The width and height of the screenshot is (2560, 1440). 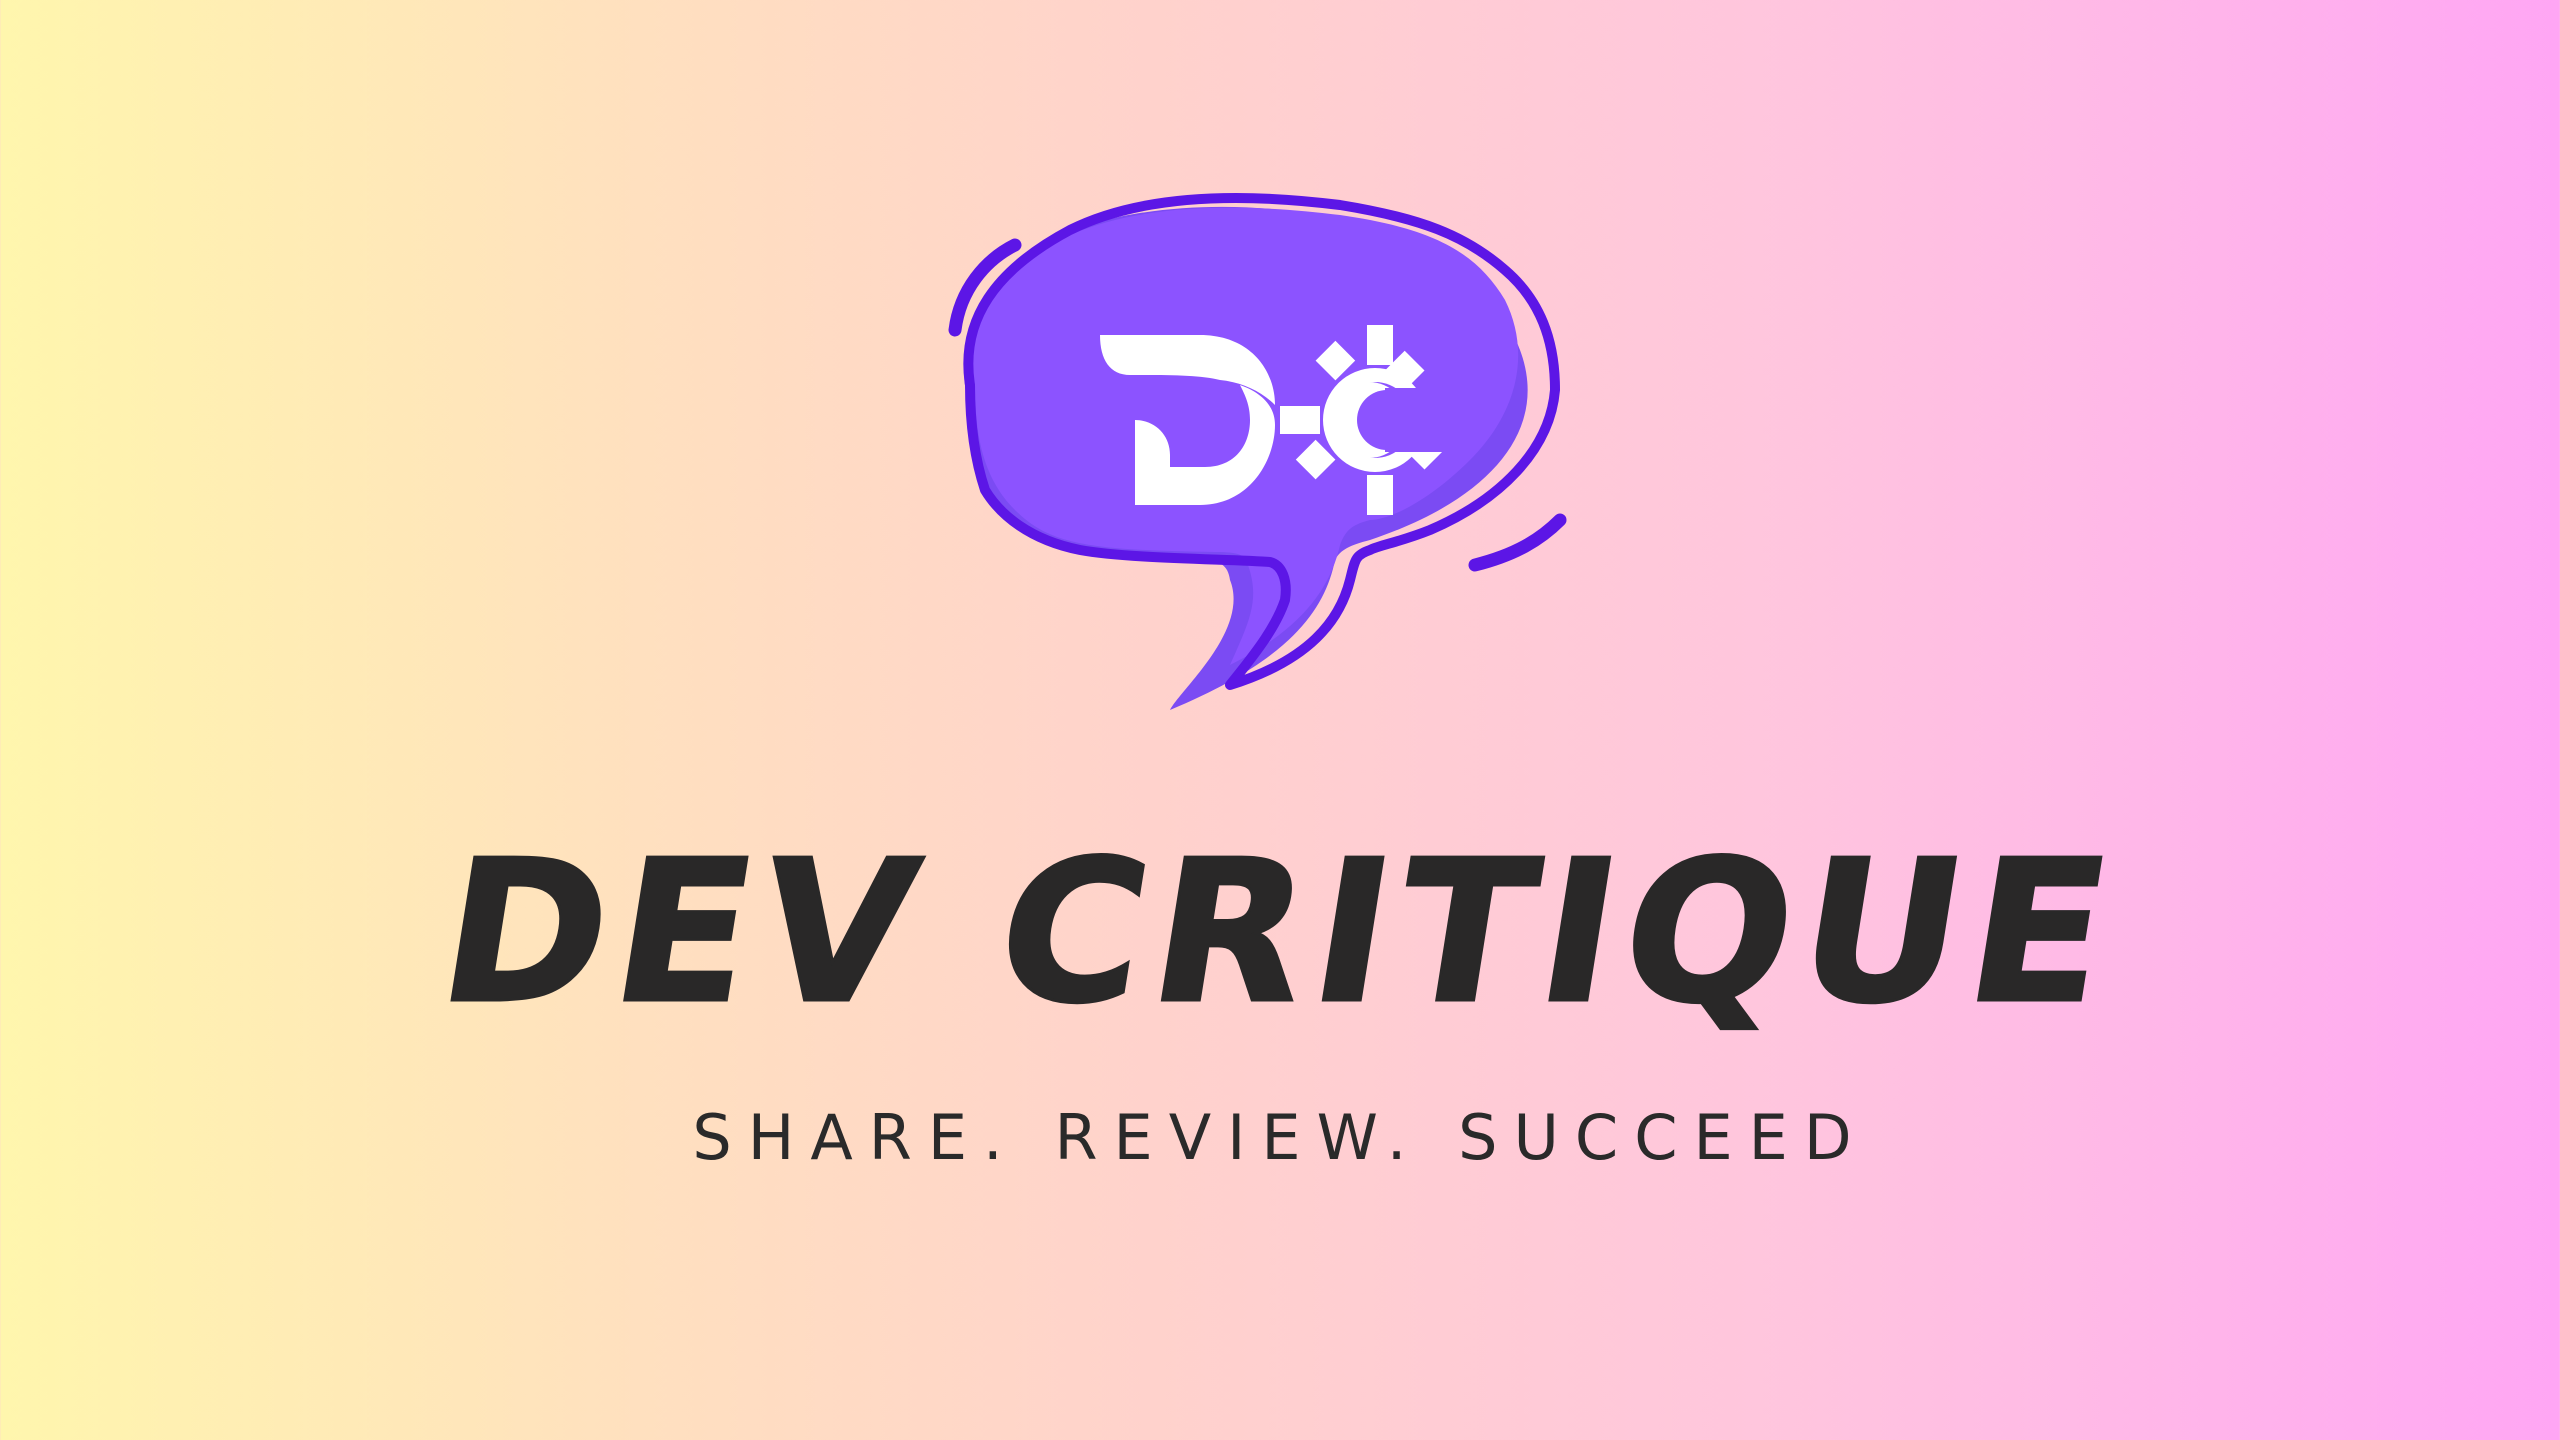 I want to click on brand-title: DEV CRITIQUE, so click(x=1280, y=933).